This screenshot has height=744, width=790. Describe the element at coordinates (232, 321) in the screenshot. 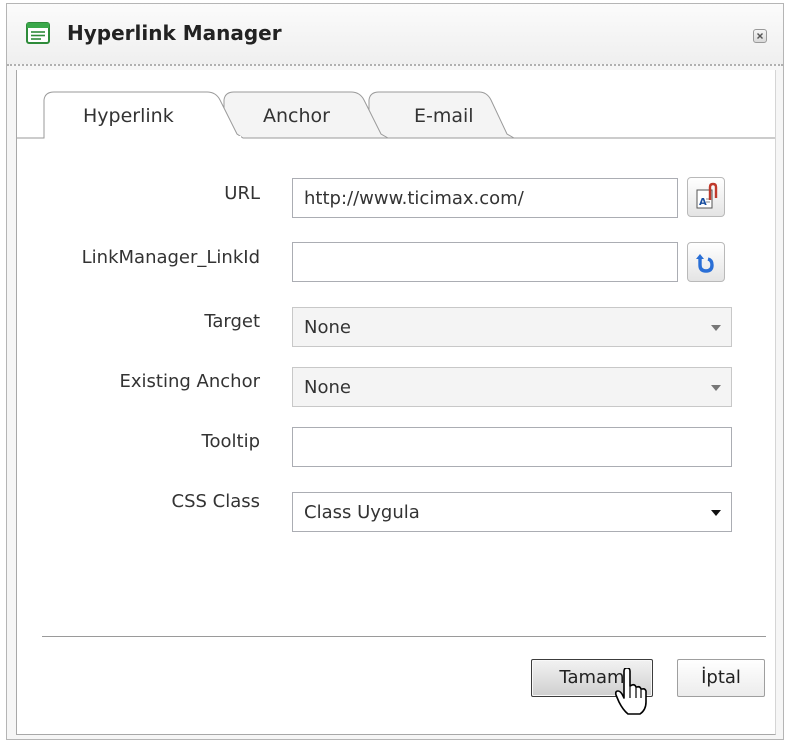

I see `target-label: Target` at that location.